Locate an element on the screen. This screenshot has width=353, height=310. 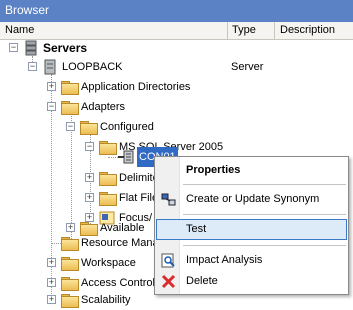
server-group-icon is located at coordinates (31, 48).